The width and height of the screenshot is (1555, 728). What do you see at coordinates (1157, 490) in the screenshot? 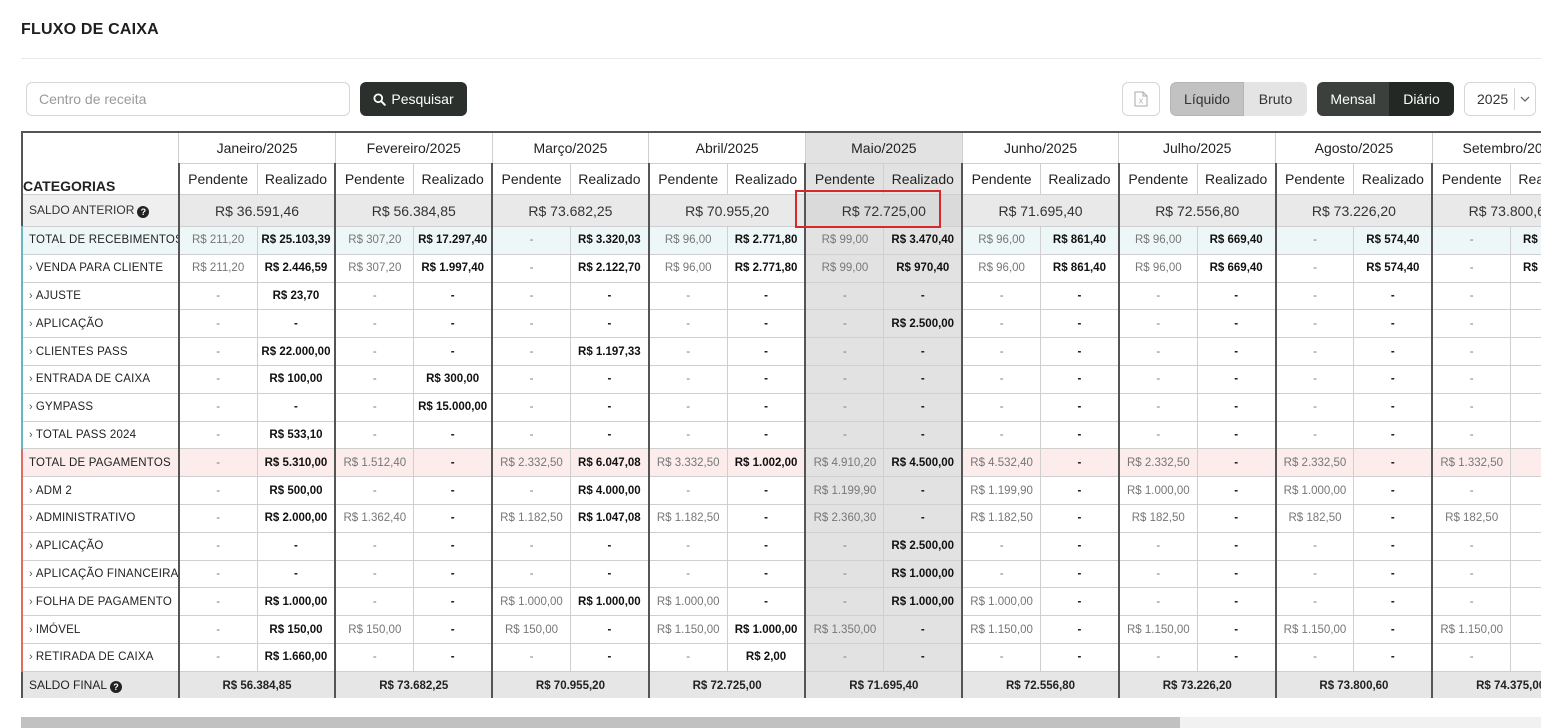
I see `pendente-cell: R$ 1.000,00` at bounding box center [1157, 490].